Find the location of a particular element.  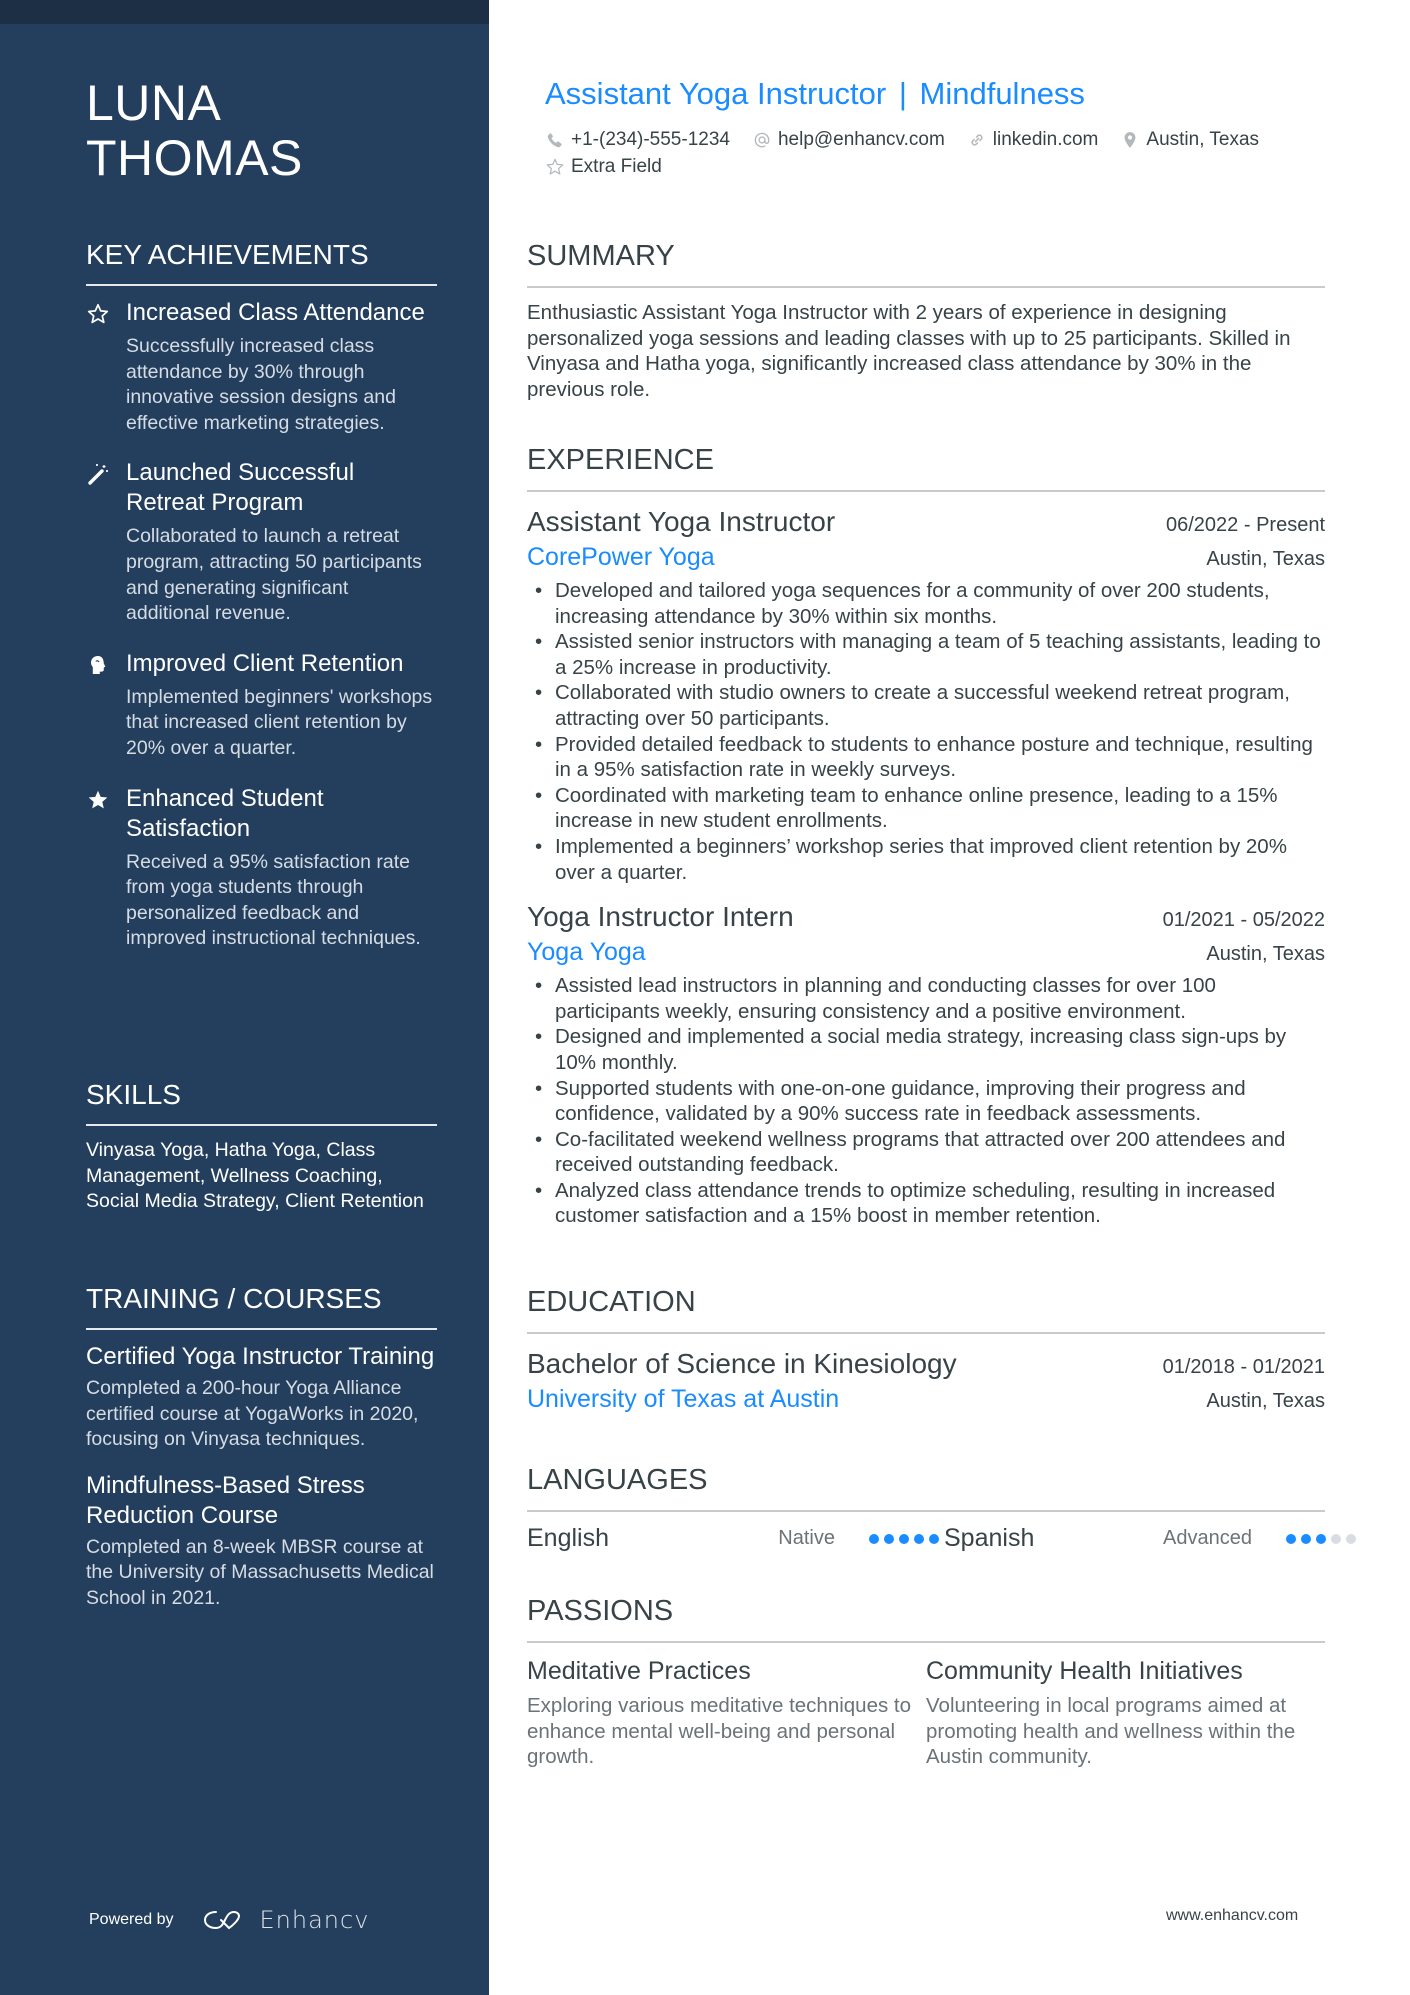

language-name: English is located at coordinates (568, 1538).